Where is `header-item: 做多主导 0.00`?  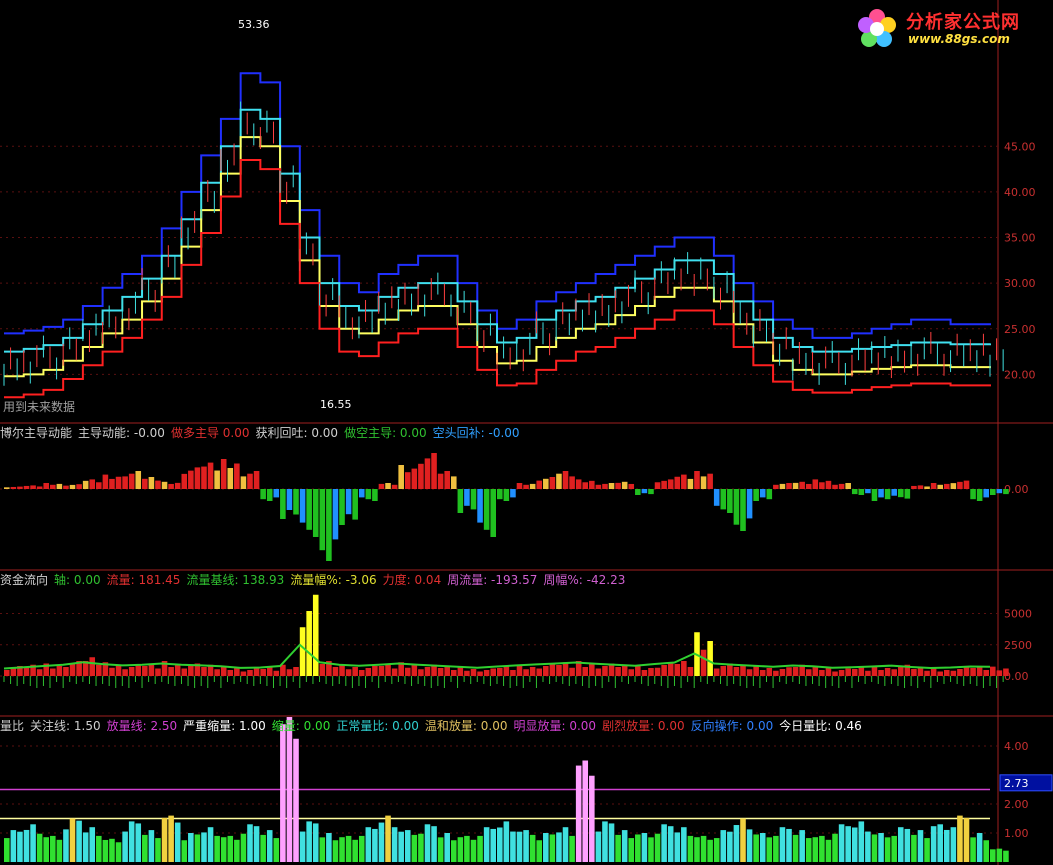 header-item: 做多主导 0.00 is located at coordinates (210, 433).